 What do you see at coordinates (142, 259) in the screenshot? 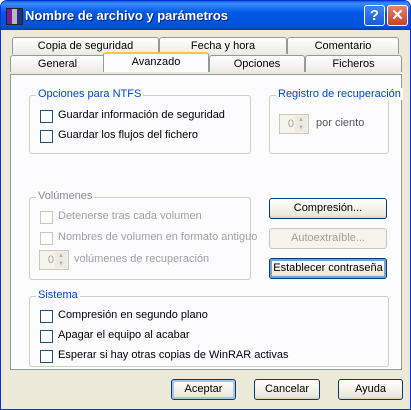
I see `recovery-volumes-label: volúmenes de recuperación` at bounding box center [142, 259].